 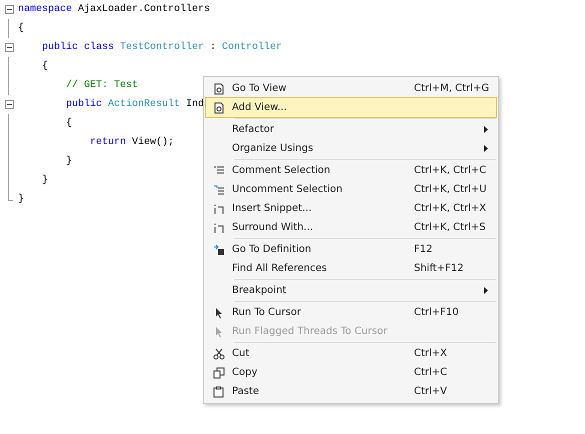 I want to click on menu-item: Paste Ctrl+V, so click(x=351, y=391).